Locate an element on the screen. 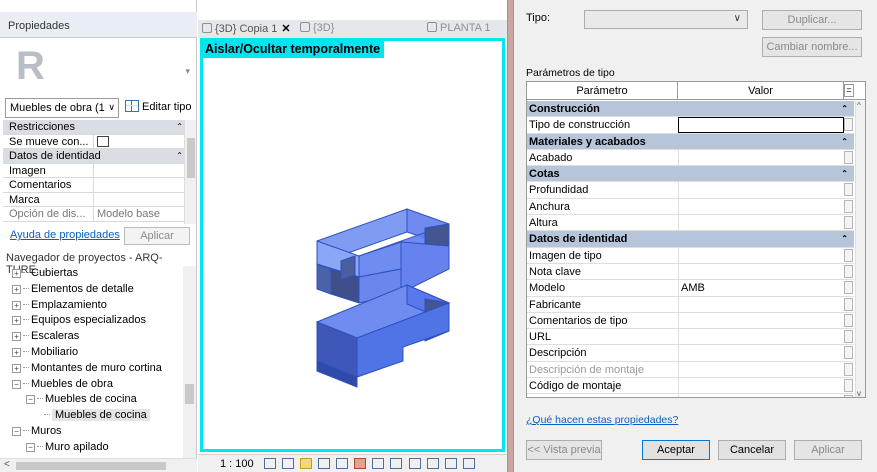  shadows-icon is located at coordinates (324, 463).